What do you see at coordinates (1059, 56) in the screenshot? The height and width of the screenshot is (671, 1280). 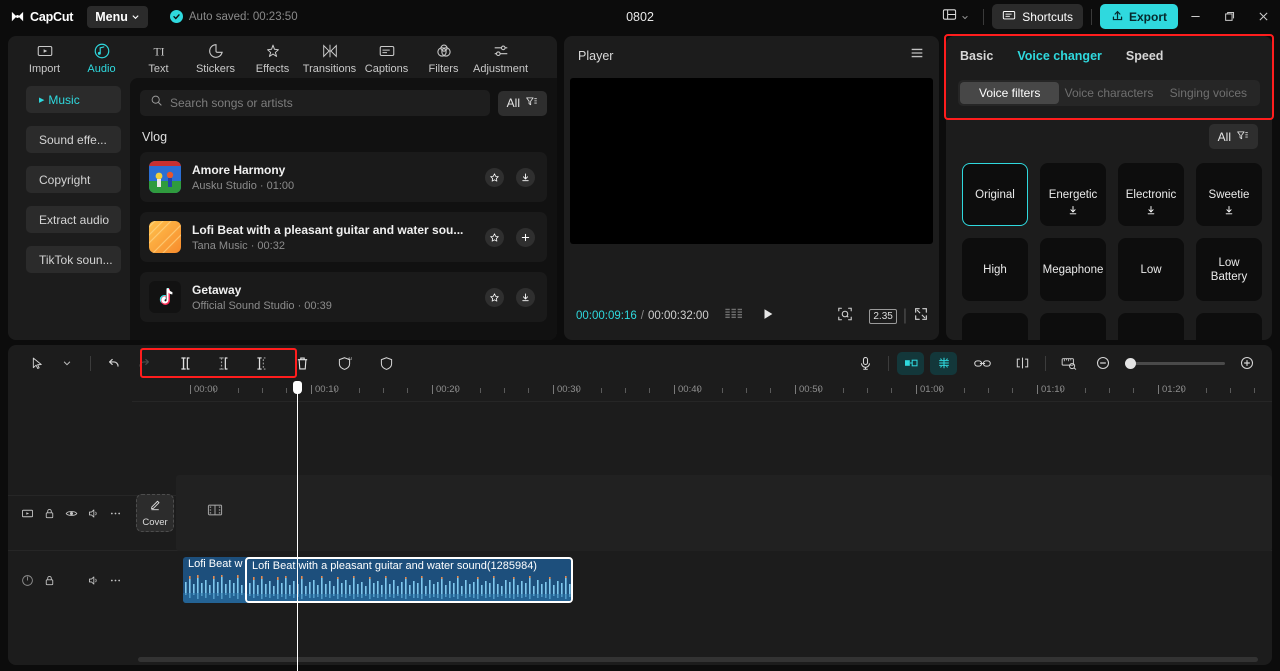 I see `tab-voice-changer: Voice changer` at bounding box center [1059, 56].